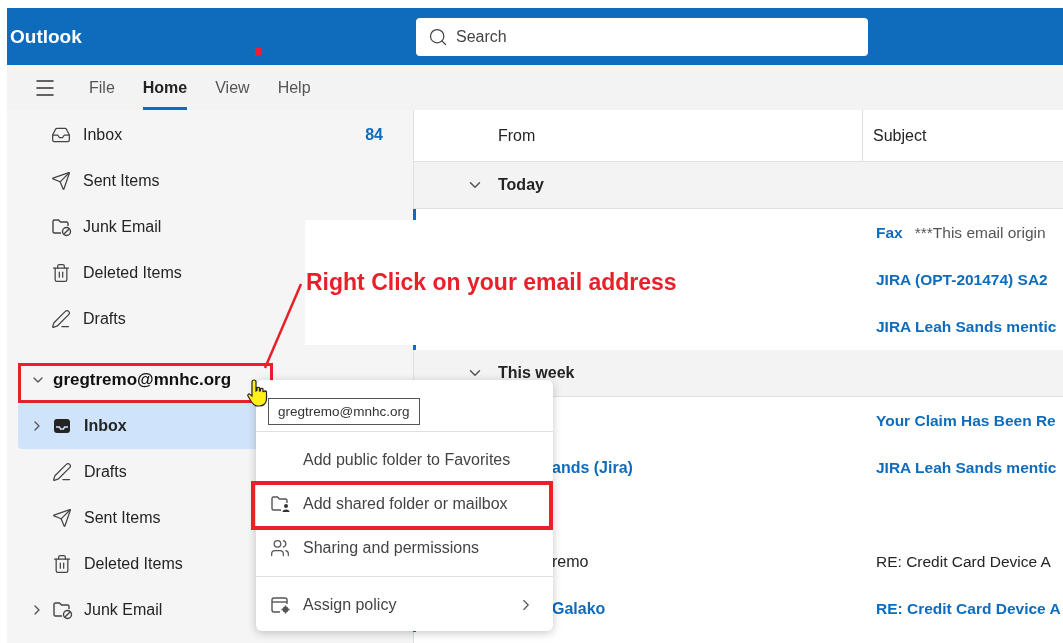  What do you see at coordinates (102, 89) in the screenshot?
I see `menu-tab: File` at bounding box center [102, 89].